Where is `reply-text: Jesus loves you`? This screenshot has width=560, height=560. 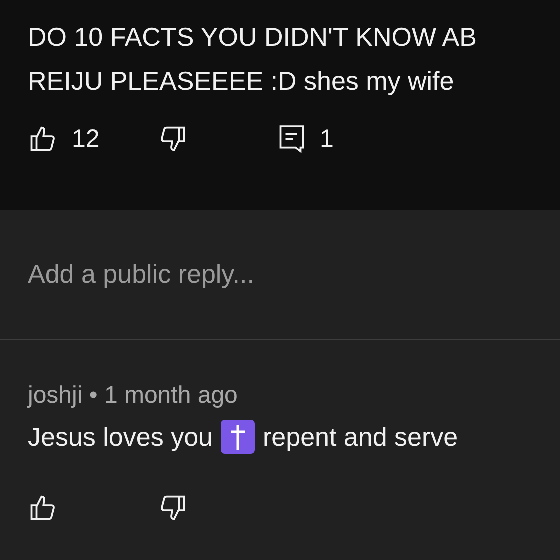 reply-text: Jesus loves you is located at coordinates (120, 437).